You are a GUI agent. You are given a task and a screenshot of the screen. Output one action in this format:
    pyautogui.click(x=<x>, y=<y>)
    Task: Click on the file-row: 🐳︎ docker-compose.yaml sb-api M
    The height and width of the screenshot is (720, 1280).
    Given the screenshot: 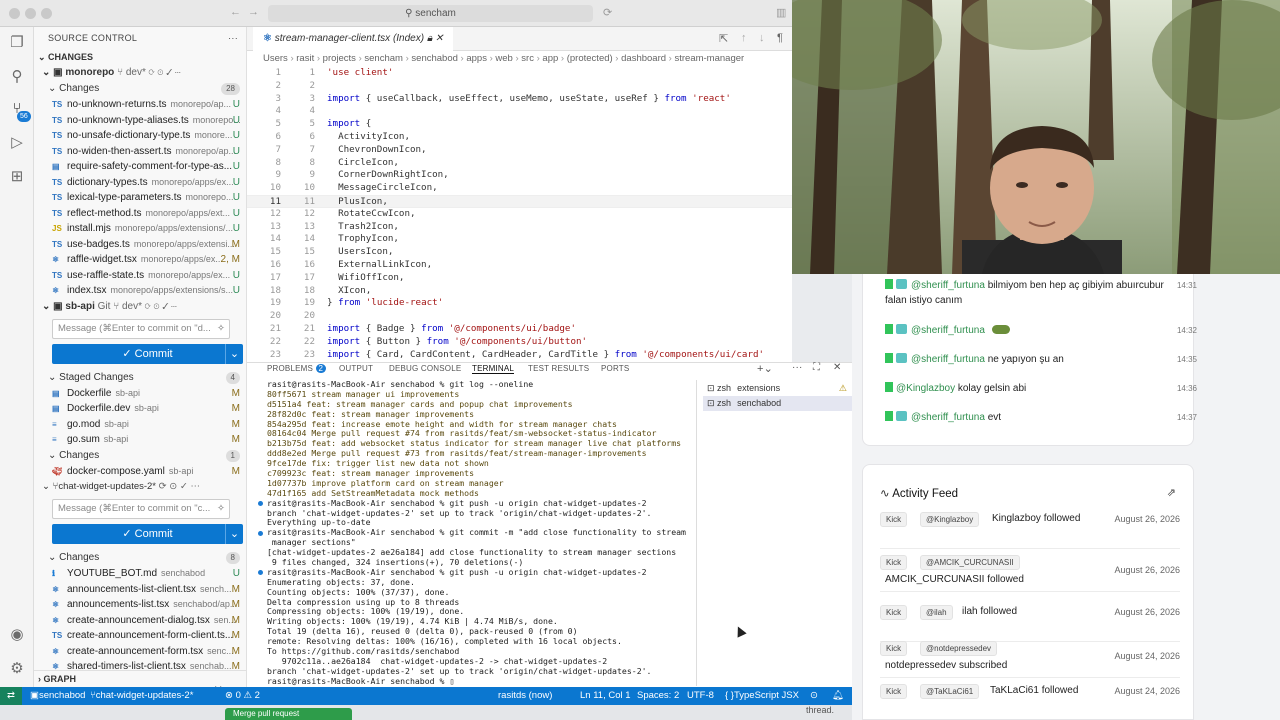 What is the action you would take?
    pyautogui.click(x=140, y=472)
    